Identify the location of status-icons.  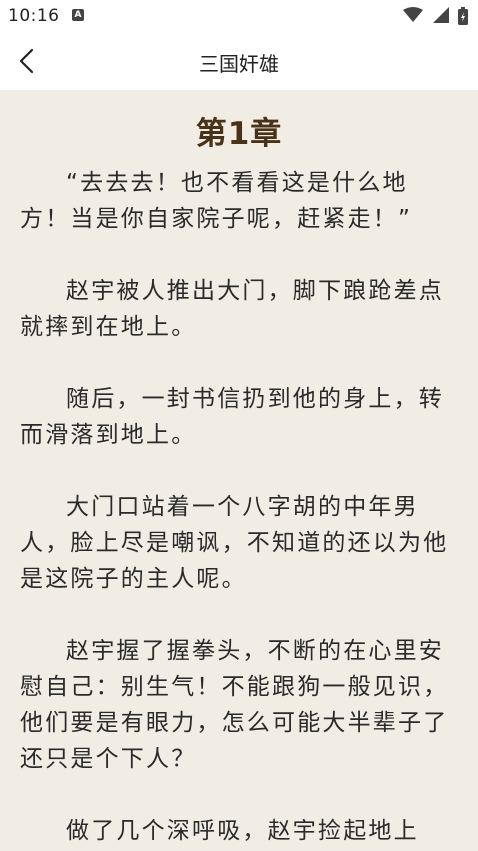
(433, 16).